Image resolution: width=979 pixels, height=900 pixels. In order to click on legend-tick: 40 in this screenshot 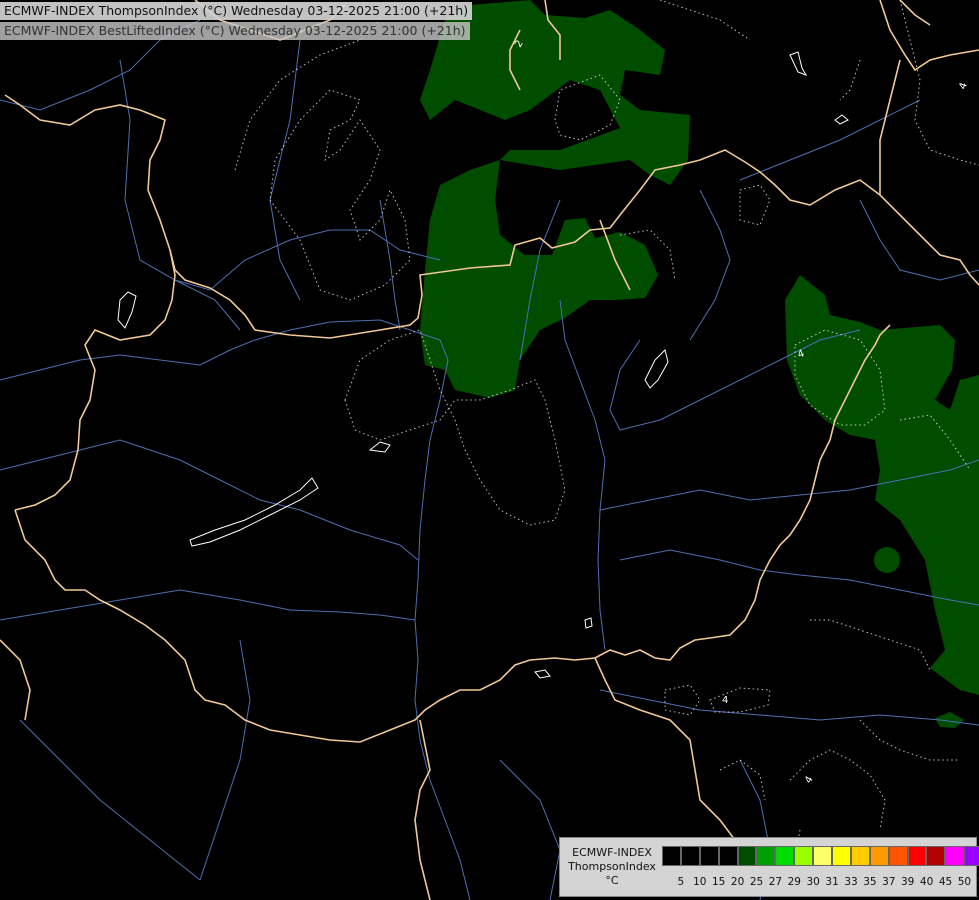, I will do `click(926, 882)`.